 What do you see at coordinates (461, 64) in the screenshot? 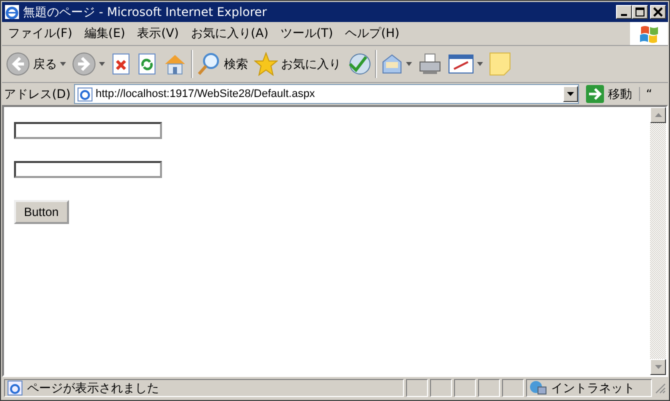
I see `window-icon` at bounding box center [461, 64].